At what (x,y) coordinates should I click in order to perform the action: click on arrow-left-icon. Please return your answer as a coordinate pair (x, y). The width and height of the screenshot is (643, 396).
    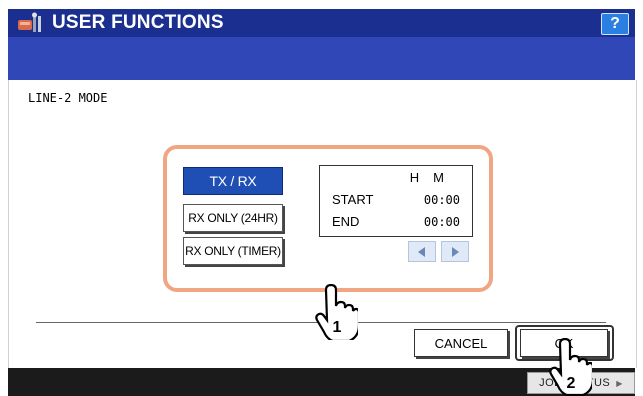
    Looking at the image, I should click on (421, 251).